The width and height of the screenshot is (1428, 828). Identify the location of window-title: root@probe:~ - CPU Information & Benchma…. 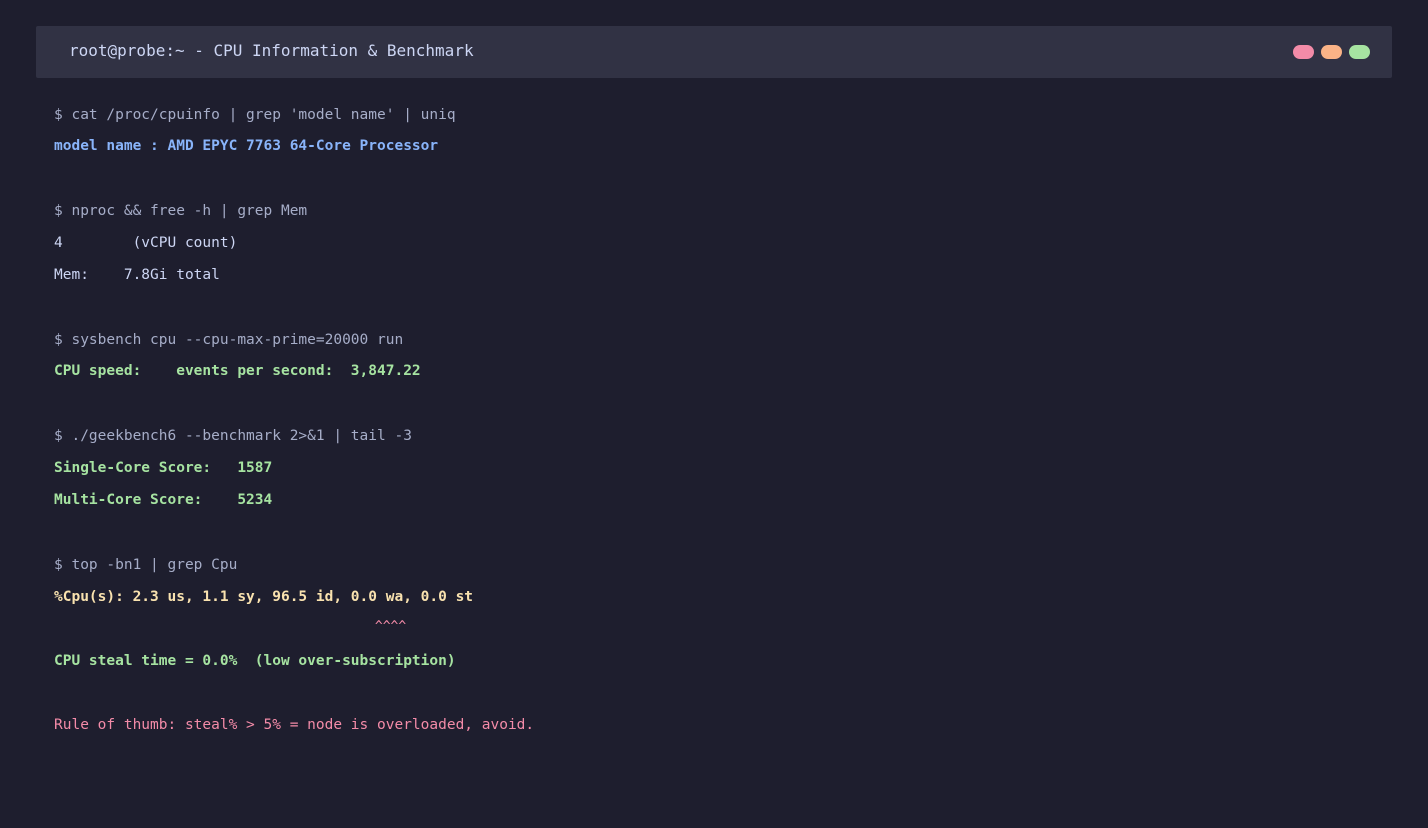
(271, 50).